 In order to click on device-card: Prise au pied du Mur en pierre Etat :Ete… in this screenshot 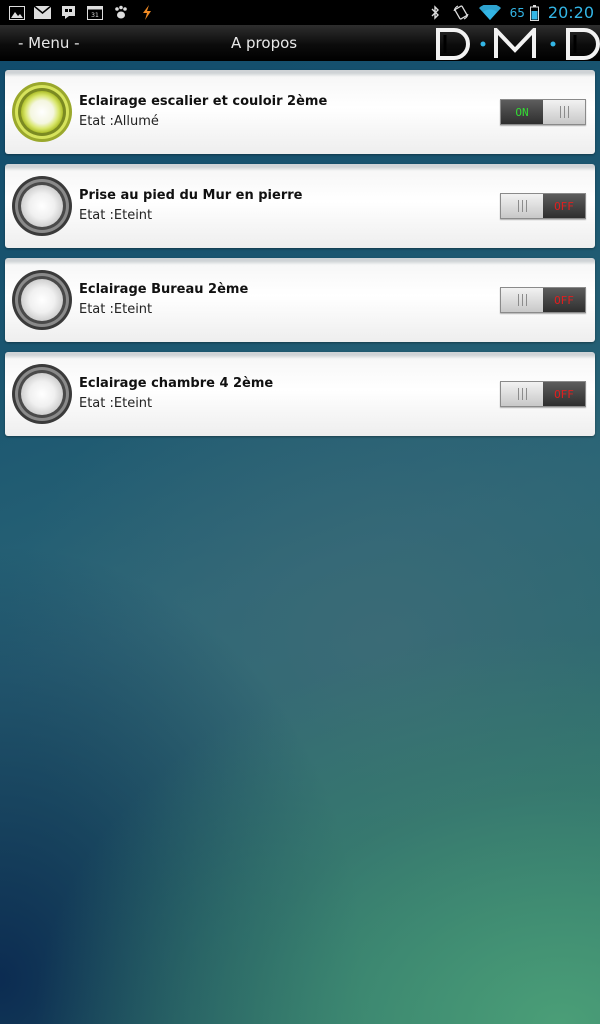, I will do `click(300, 206)`.